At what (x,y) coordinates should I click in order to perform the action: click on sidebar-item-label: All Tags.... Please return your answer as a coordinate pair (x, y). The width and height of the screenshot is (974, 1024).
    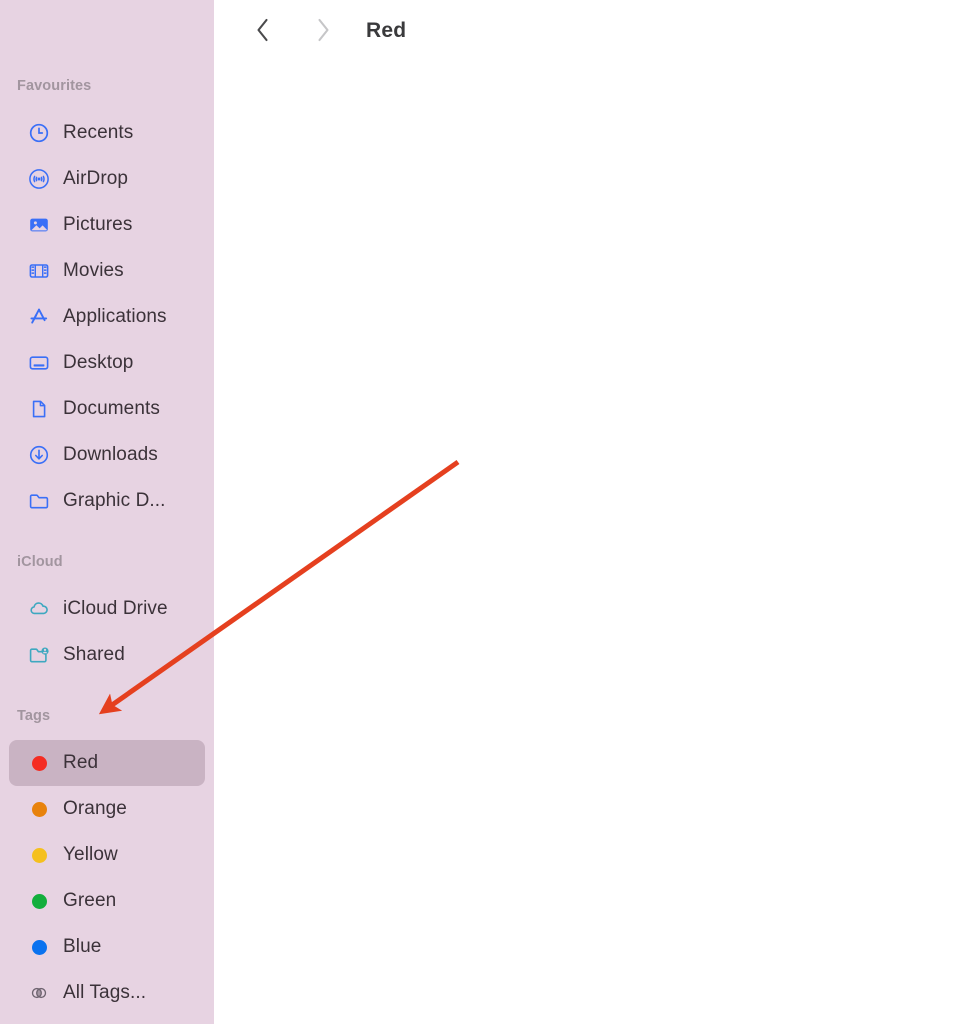
    Looking at the image, I should click on (105, 992).